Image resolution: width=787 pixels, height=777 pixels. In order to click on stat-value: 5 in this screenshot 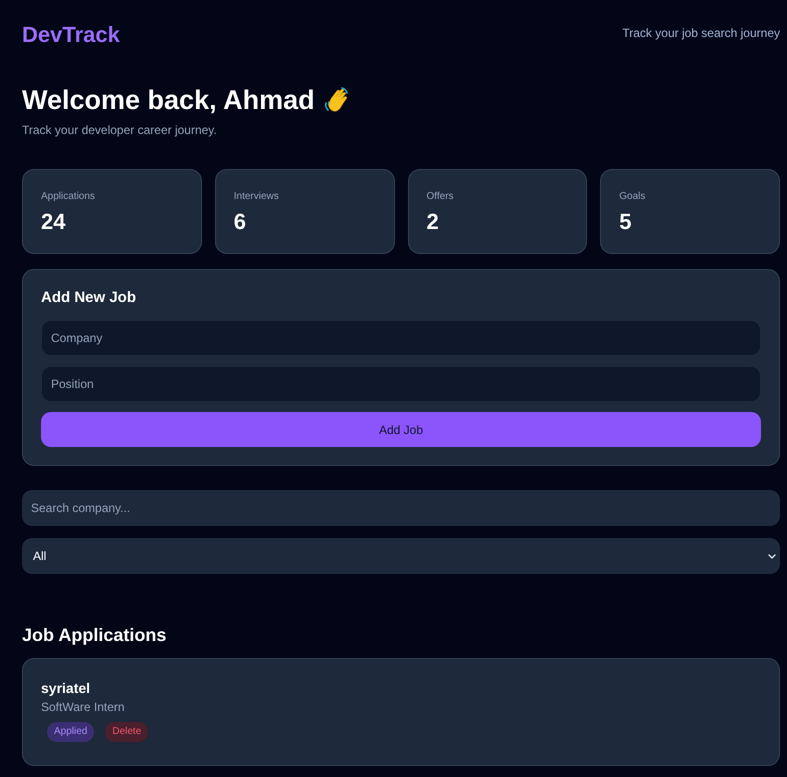, I will do `click(625, 222)`.